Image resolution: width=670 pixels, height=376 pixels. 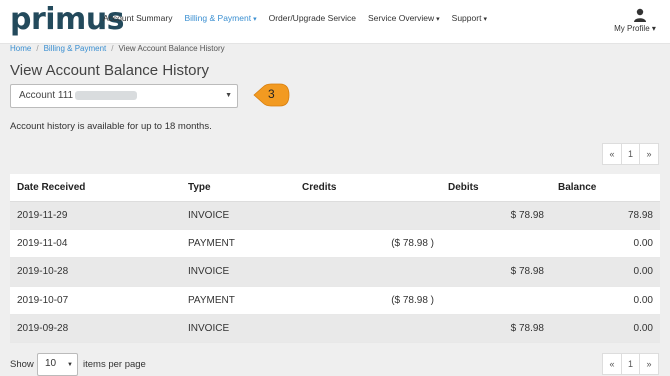 What do you see at coordinates (57, 364) in the screenshot?
I see `items-per-page-select: 10 ▼` at bounding box center [57, 364].